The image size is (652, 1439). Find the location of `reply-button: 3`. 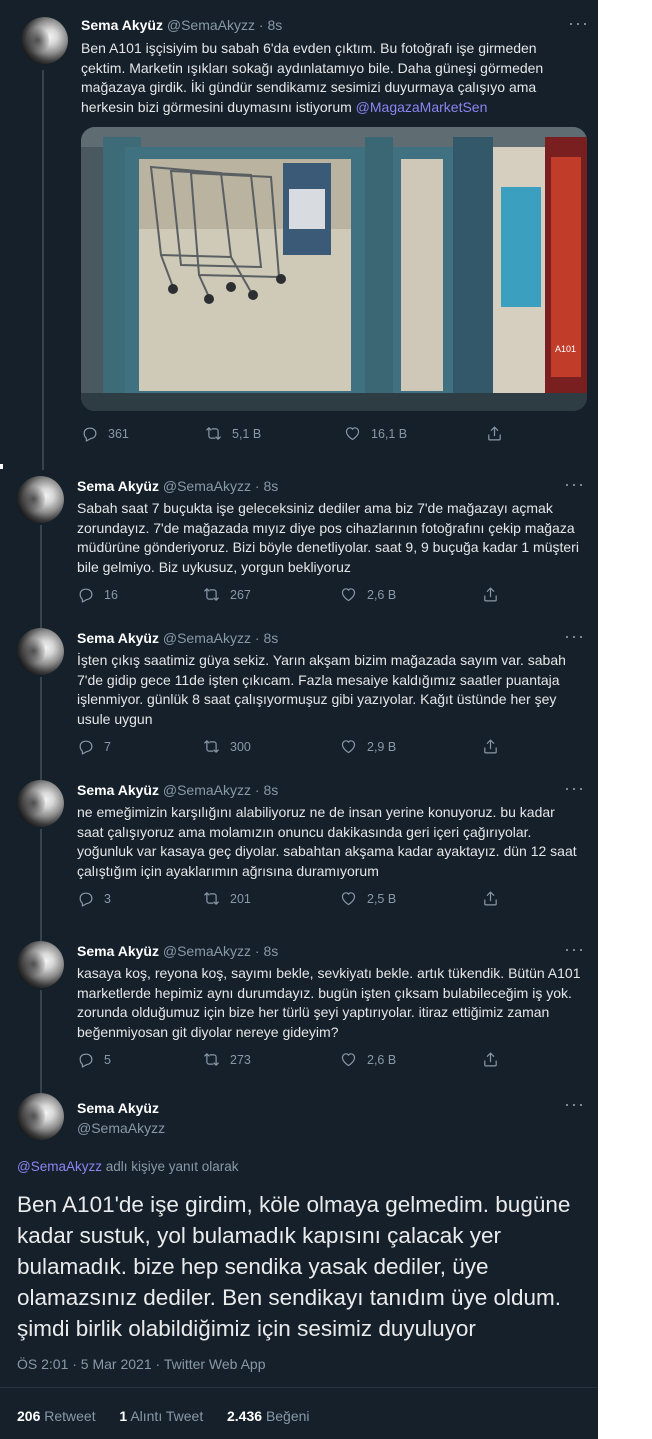

reply-button: 3 is located at coordinates (94, 898).